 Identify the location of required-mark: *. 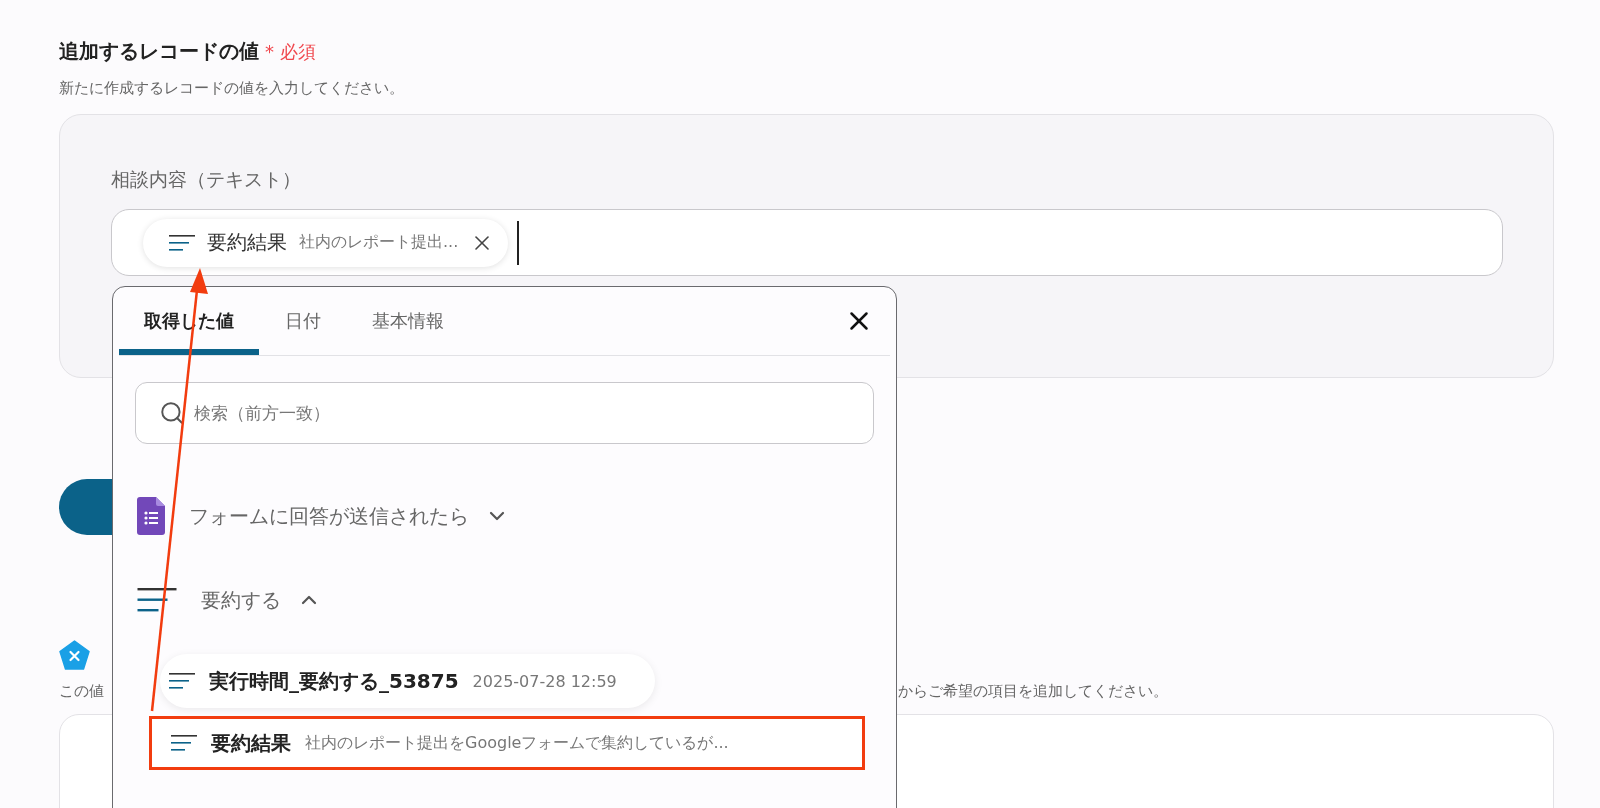
(269, 51).